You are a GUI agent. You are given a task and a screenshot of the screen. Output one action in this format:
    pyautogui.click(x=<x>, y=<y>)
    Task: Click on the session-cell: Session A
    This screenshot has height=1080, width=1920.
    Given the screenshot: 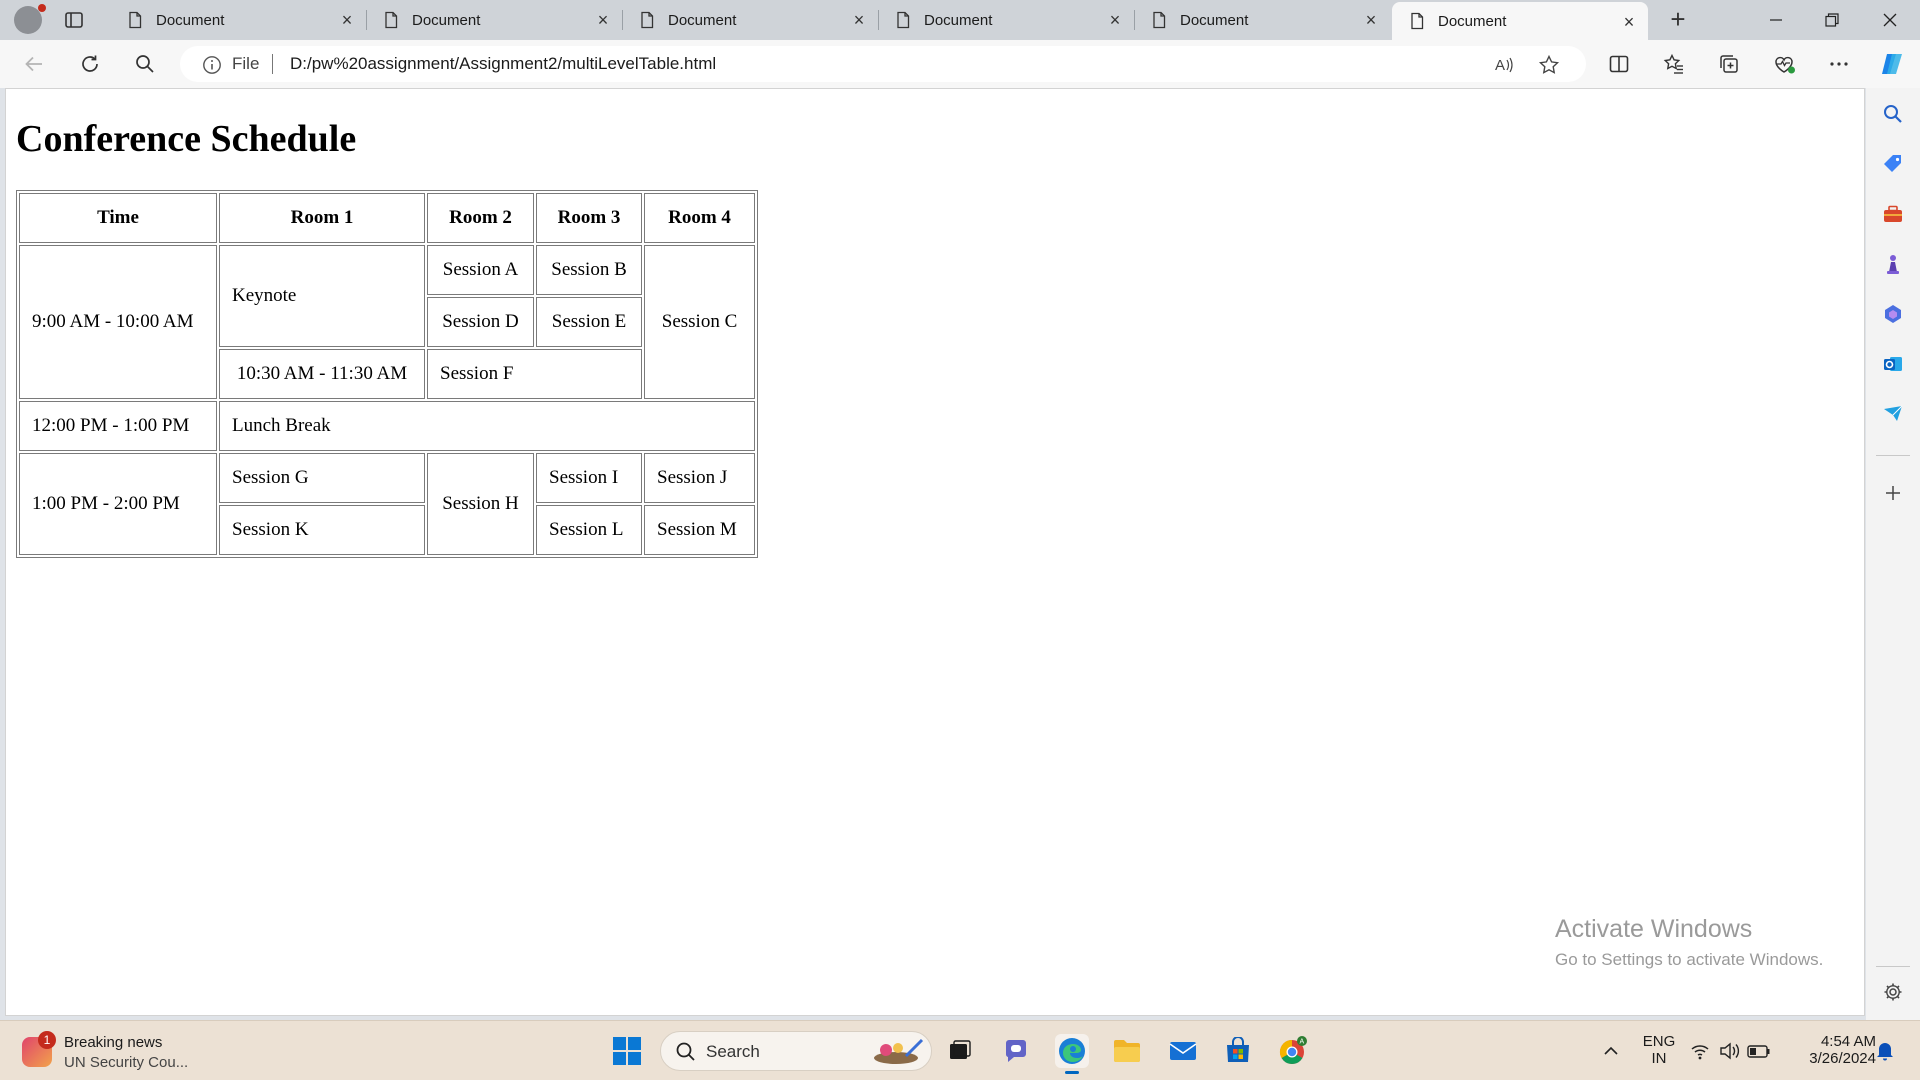 What is the action you would take?
    pyautogui.click(x=480, y=270)
    